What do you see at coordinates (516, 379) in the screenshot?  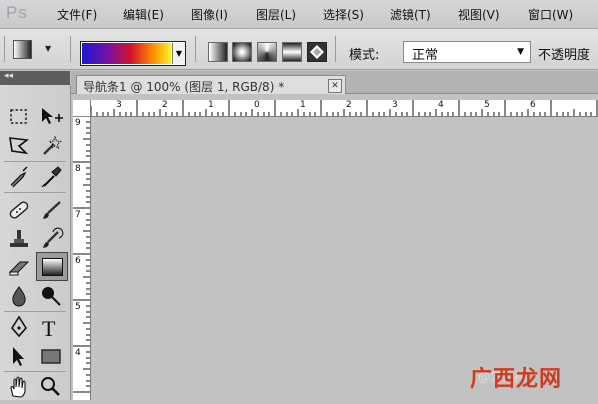 I see `watermark: 广西龙网` at bounding box center [516, 379].